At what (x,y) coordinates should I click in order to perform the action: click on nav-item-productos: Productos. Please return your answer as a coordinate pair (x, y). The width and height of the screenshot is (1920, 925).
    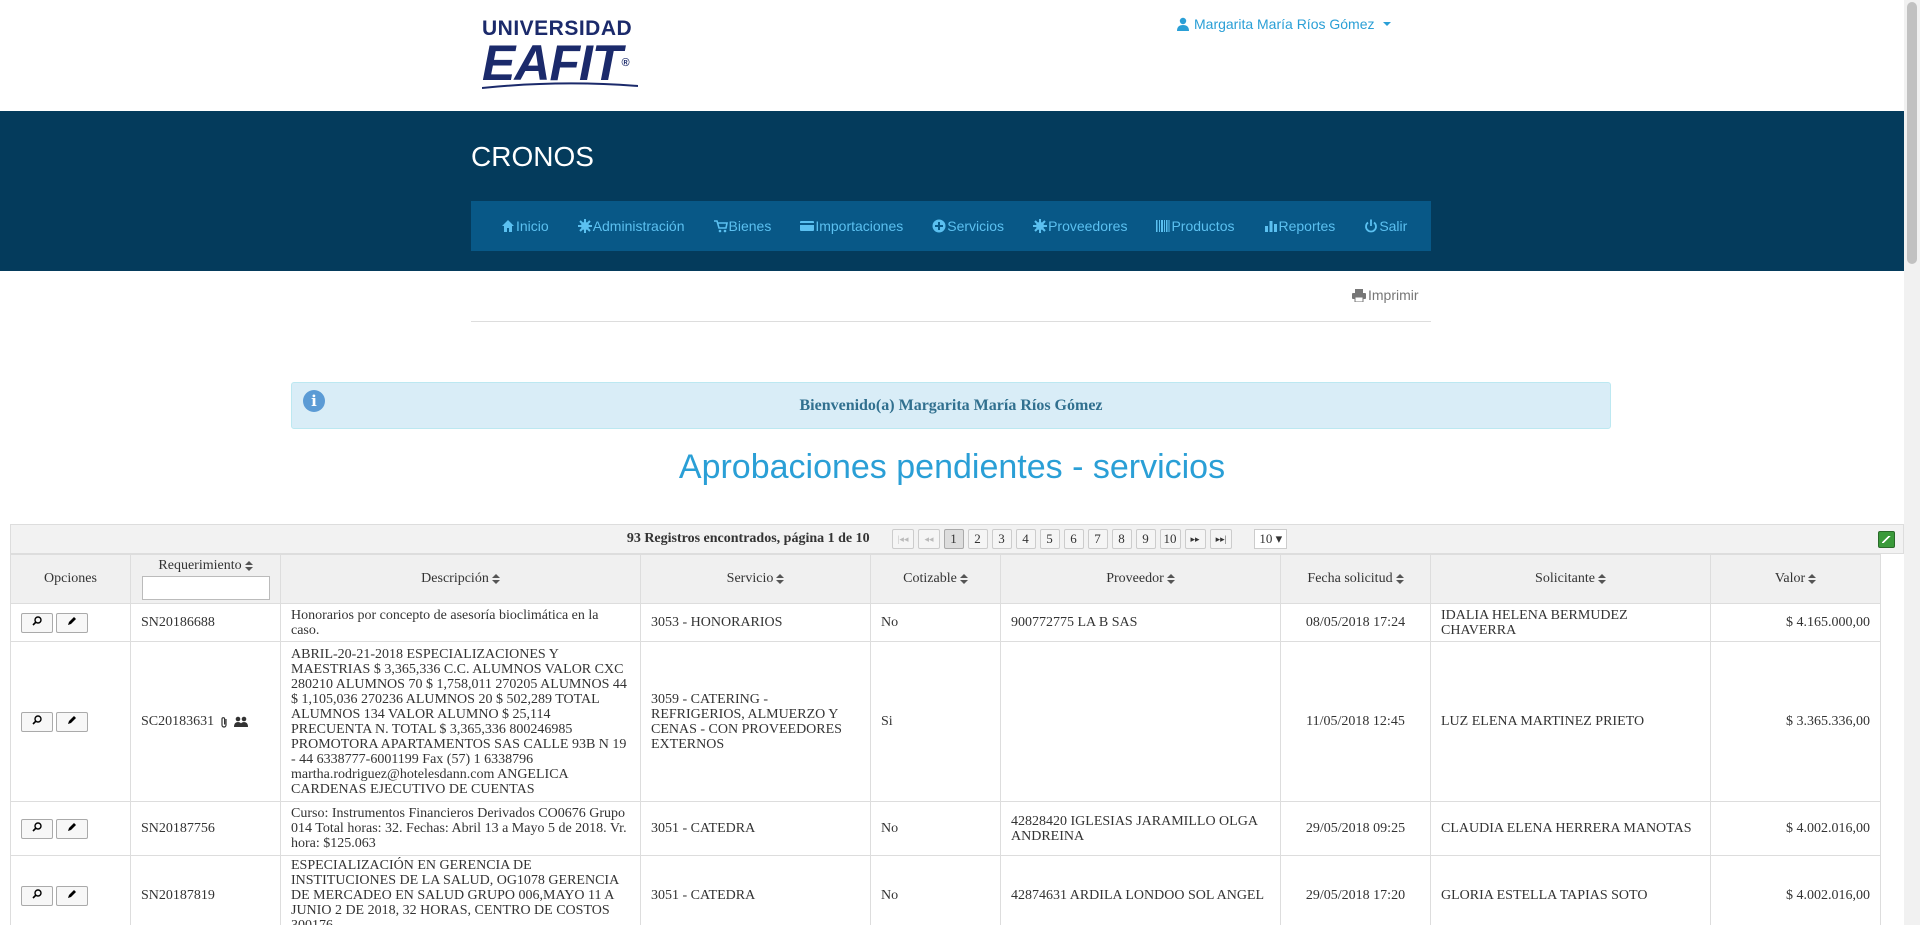
    Looking at the image, I should click on (1195, 226).